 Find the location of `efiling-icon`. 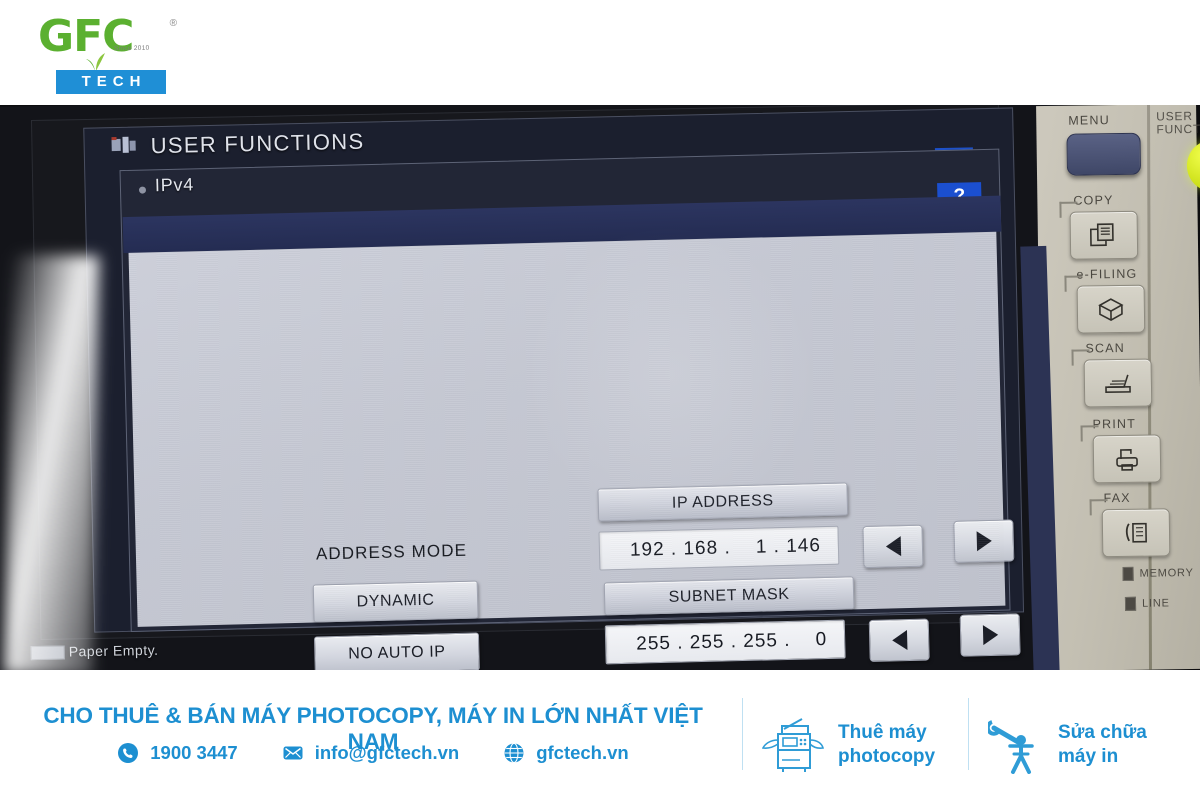

efiling-icon is located at coordinates (1111, 310).